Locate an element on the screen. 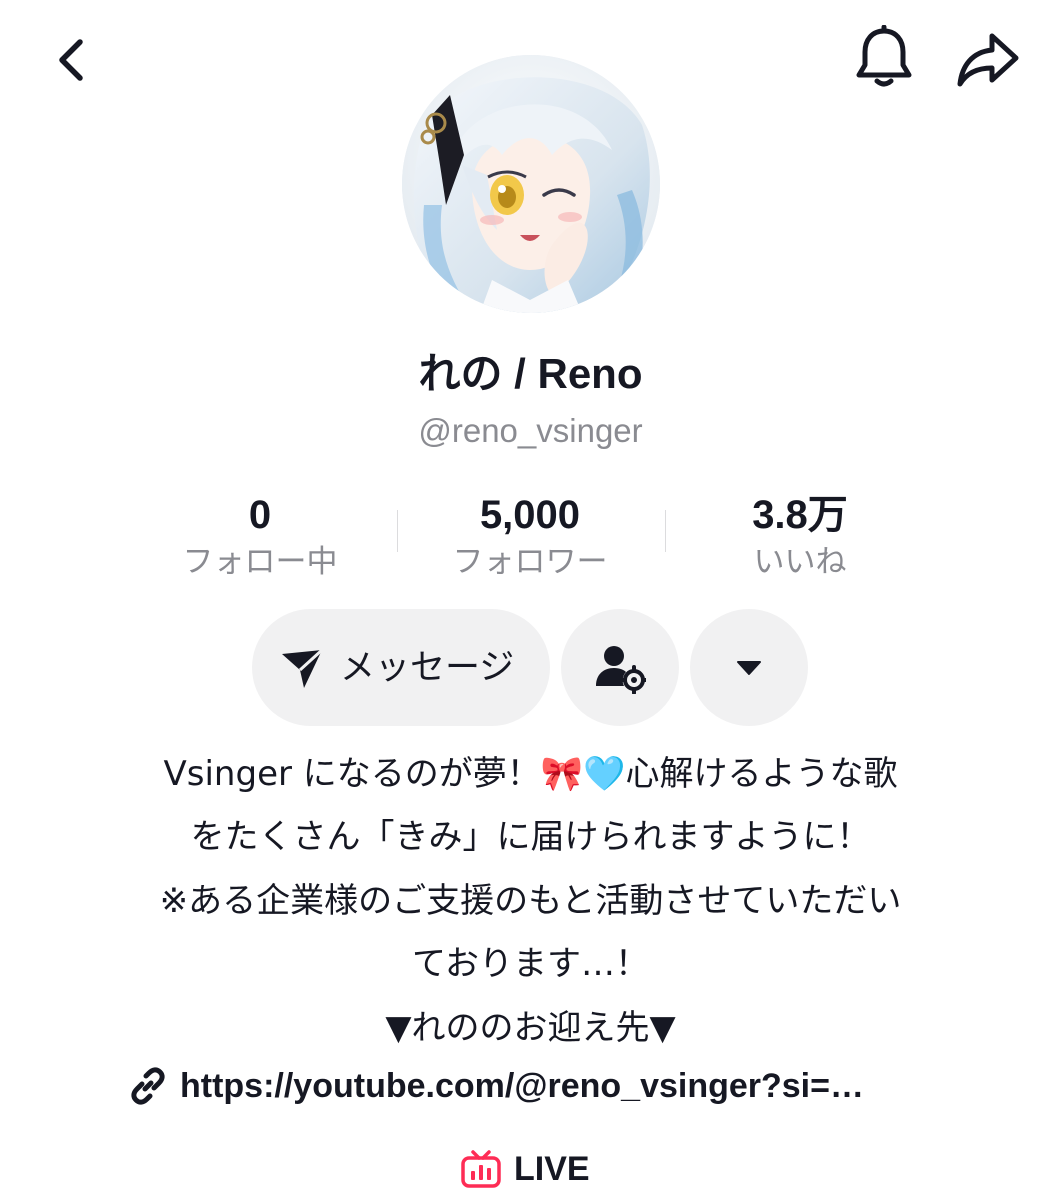 The image size is (1061, 1200). live-button: LIVE is located at coordinates (535, 1169).